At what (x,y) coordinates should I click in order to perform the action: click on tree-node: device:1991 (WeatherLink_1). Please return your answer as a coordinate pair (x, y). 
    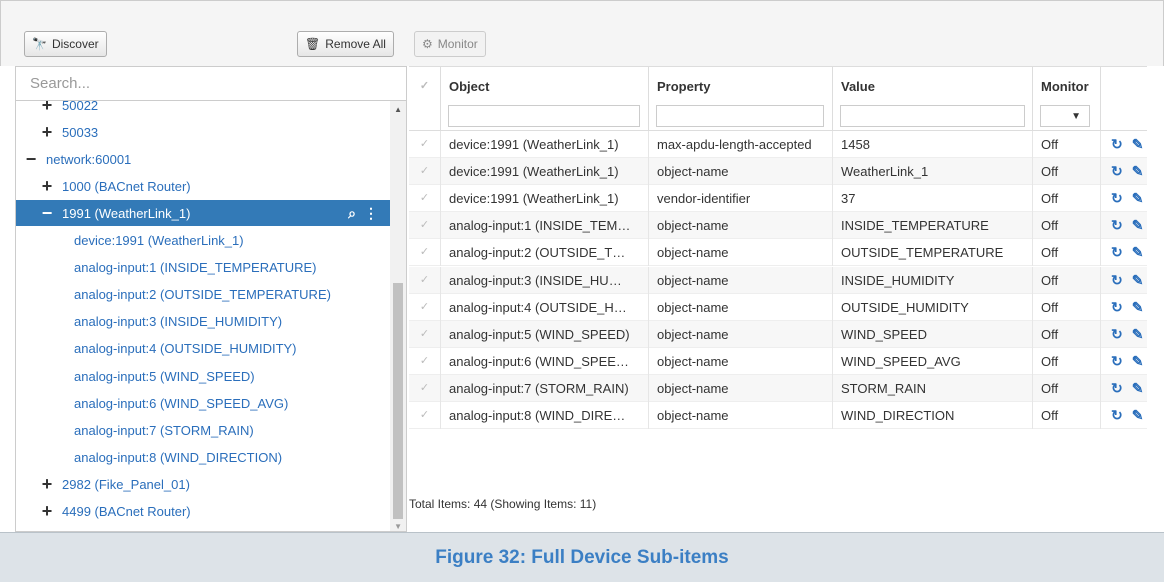
    Looking at the image, I should click on (203, 241).